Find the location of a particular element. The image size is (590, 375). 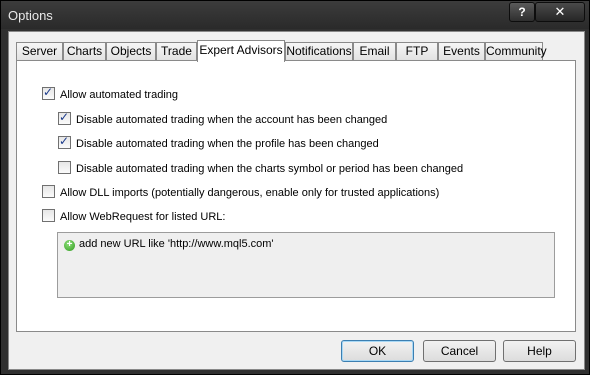

tab-expert-advisors: Expert Advisors is located at coordinates (241, 51).